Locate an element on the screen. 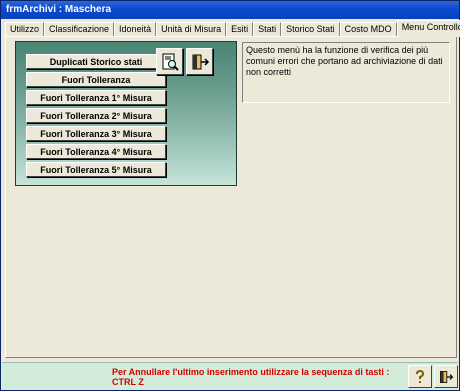  tab-unita-di-misura: Unità di Misura is located at coordinates (191, 29).